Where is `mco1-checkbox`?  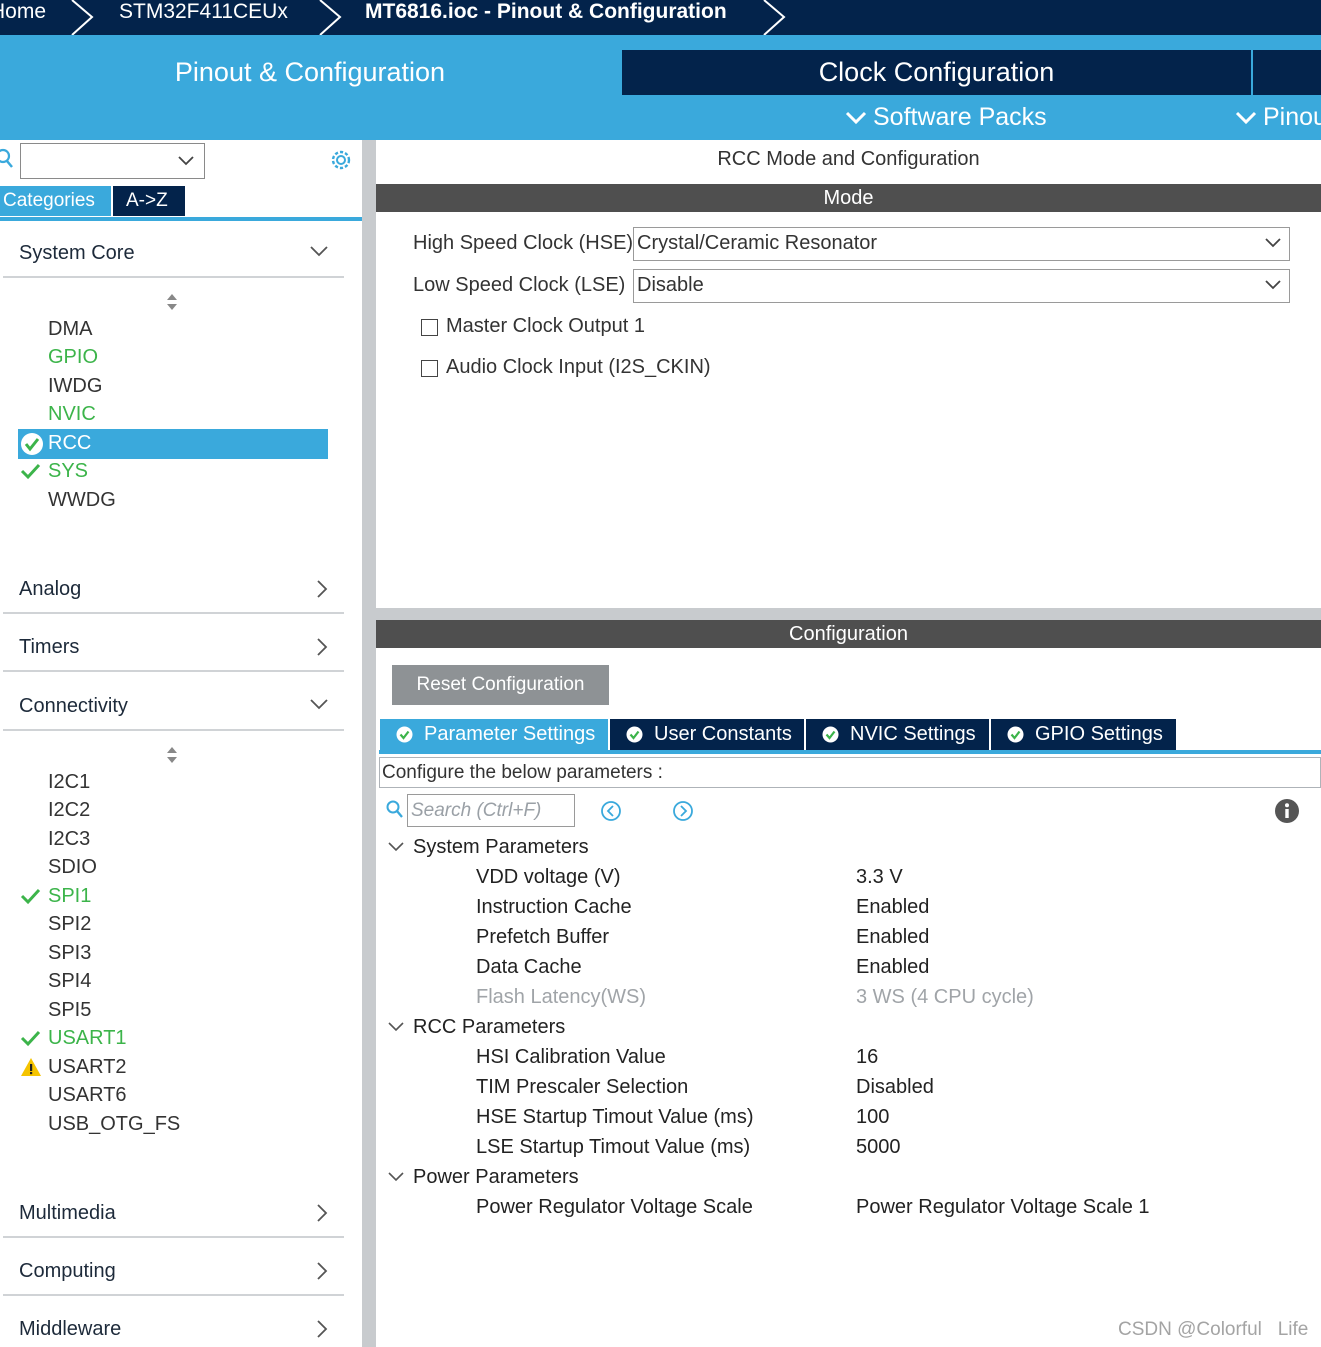 mco1-checkbox is located at coordinates (429, 327).